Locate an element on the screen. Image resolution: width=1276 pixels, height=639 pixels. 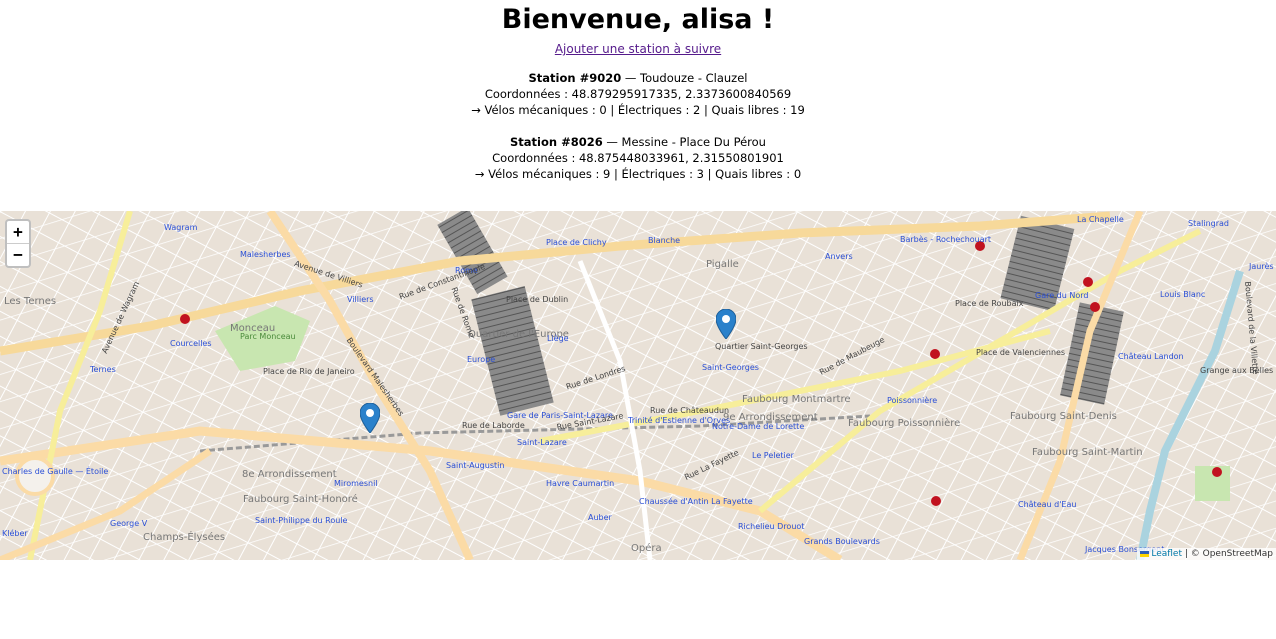
map-label: Poissonnière is located at coordinates (912, 400).